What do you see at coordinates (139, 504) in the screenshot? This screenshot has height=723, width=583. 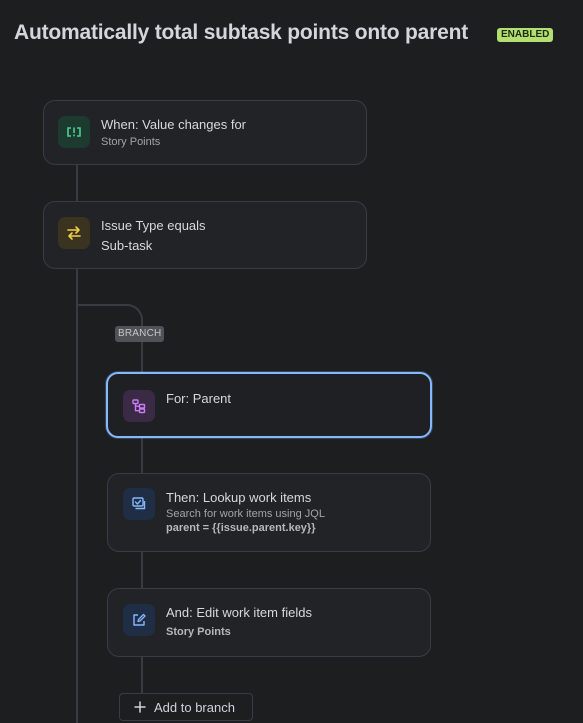 I see `lookup-icon` at bounding box center [139, 504].